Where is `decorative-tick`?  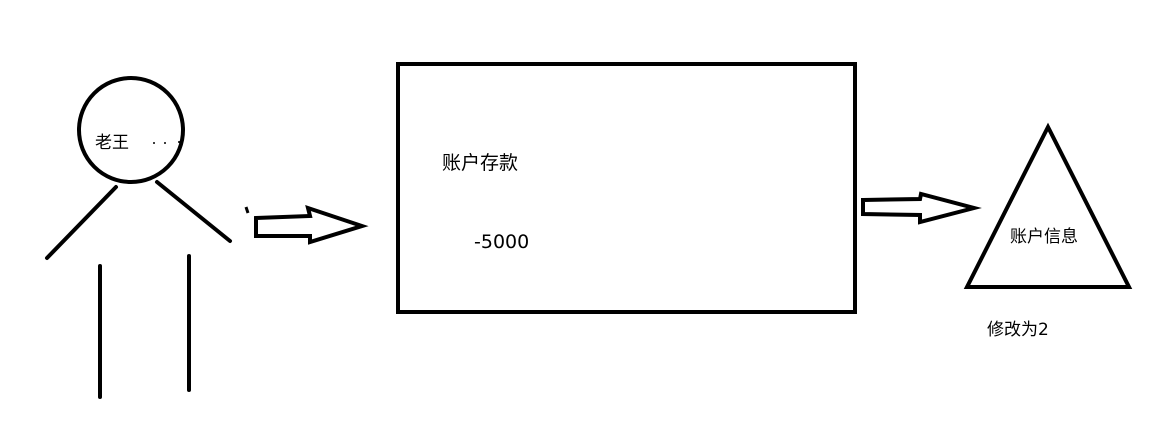
decorative-tick is located at coordinates (247, 210).